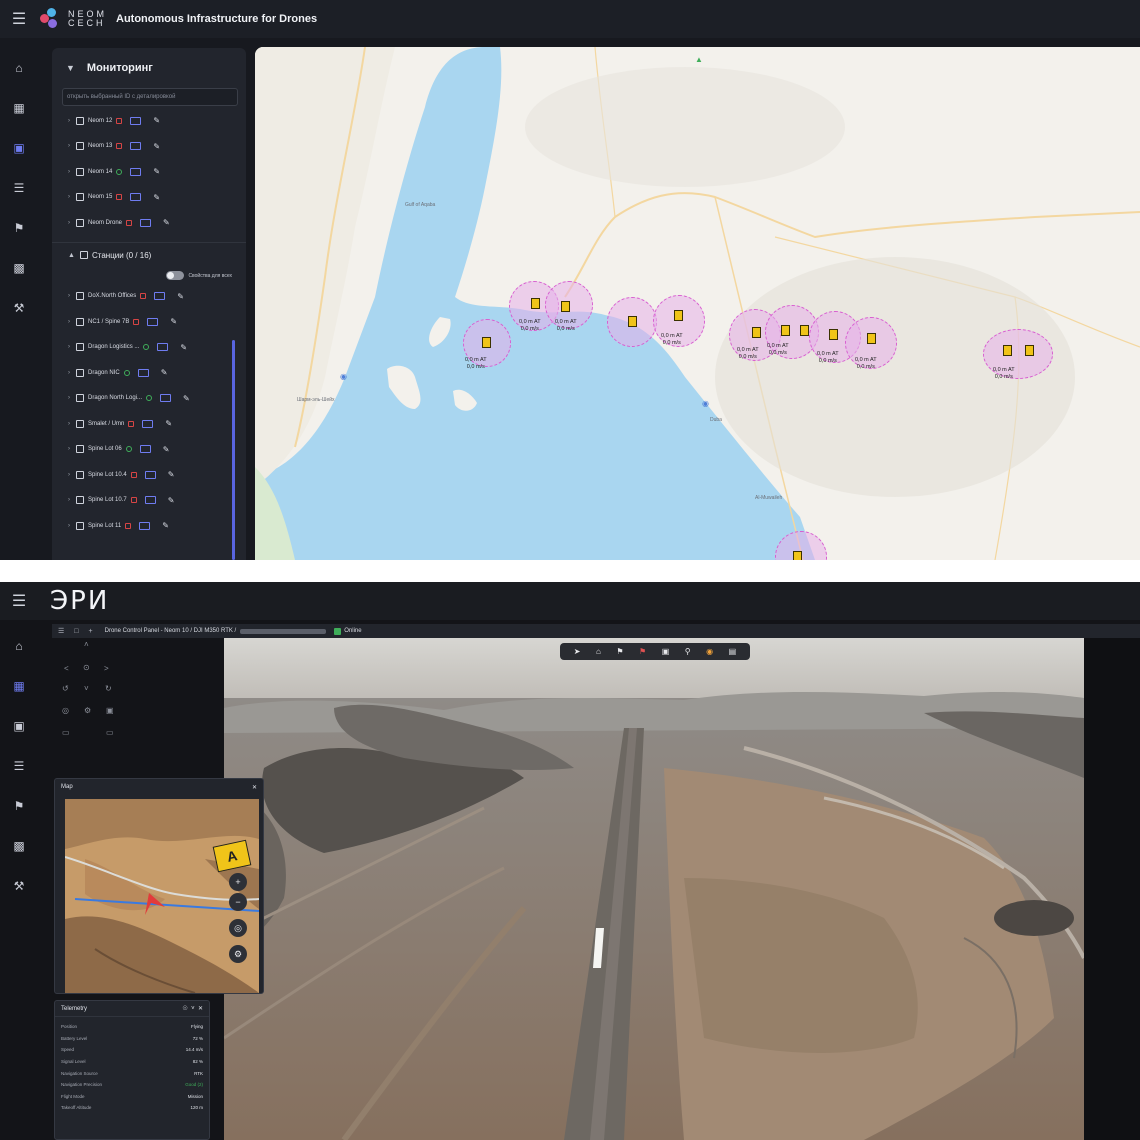 The image size is (1140, 1140). I want to click on flag-alert-icon: ⚑, so click(642, 651).